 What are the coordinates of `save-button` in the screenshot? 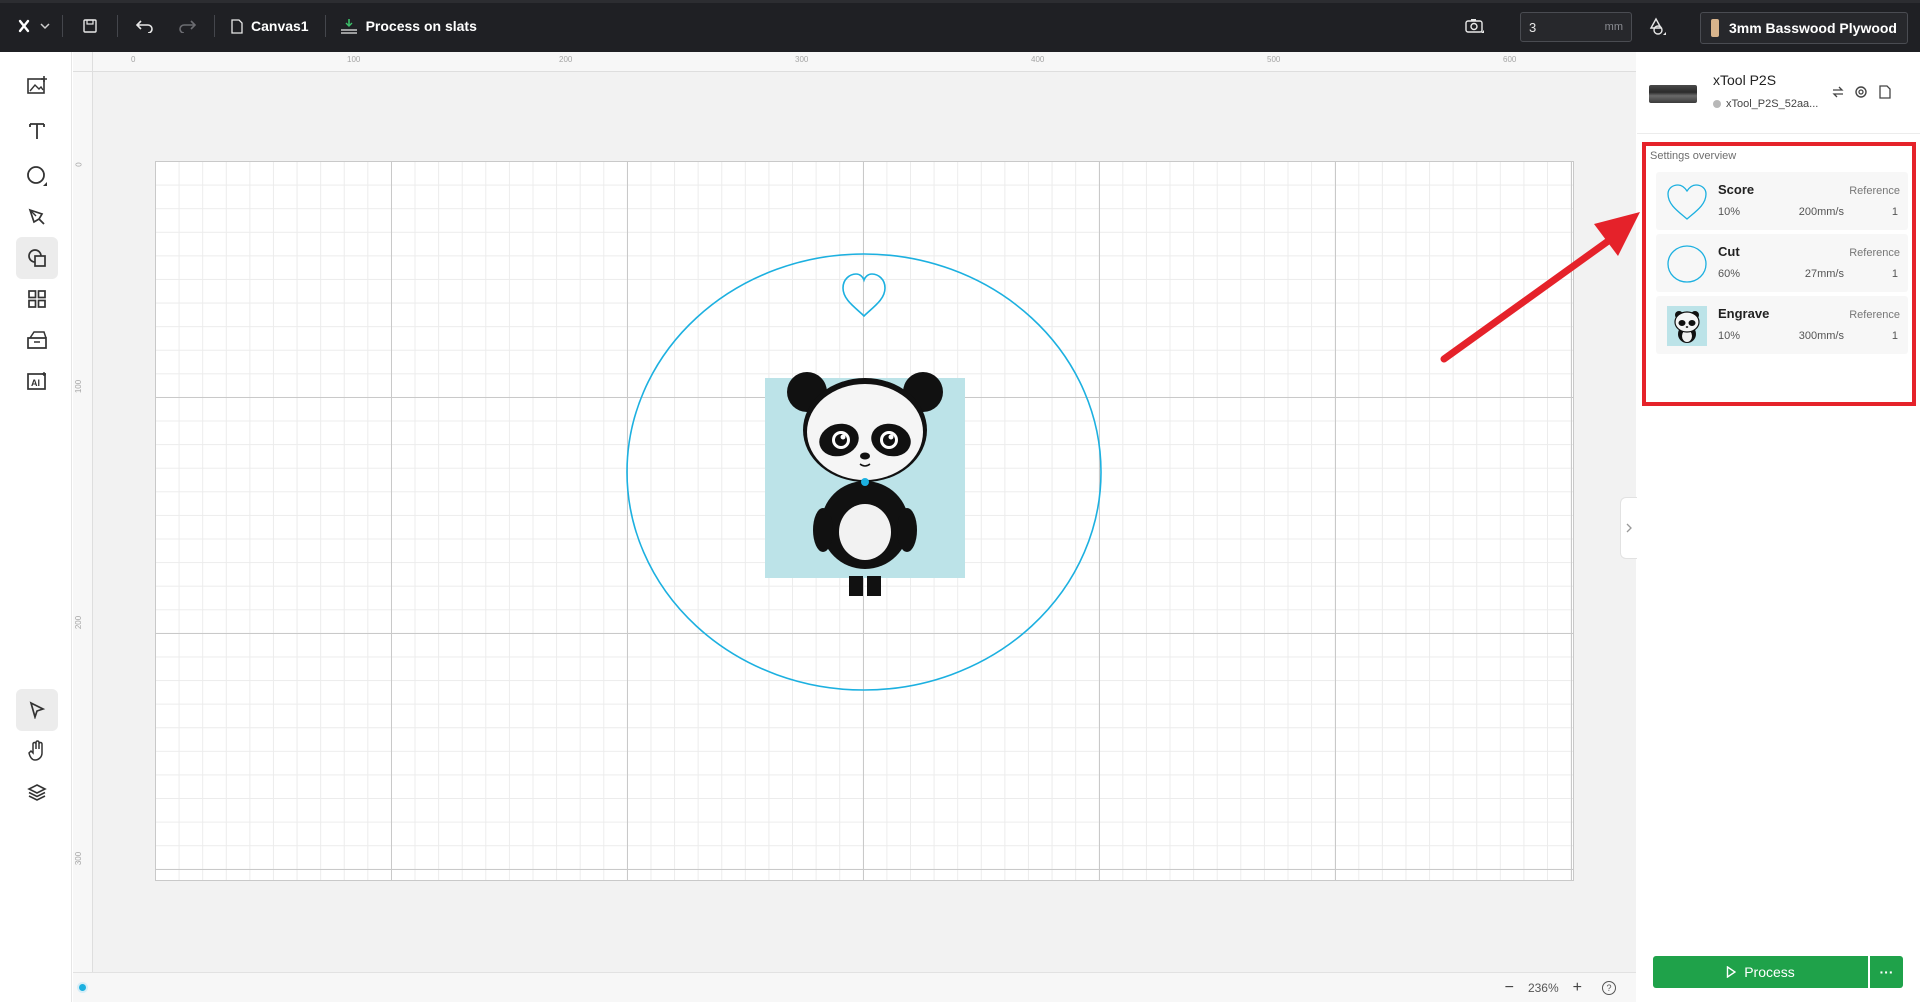 It's located at (90, 26).